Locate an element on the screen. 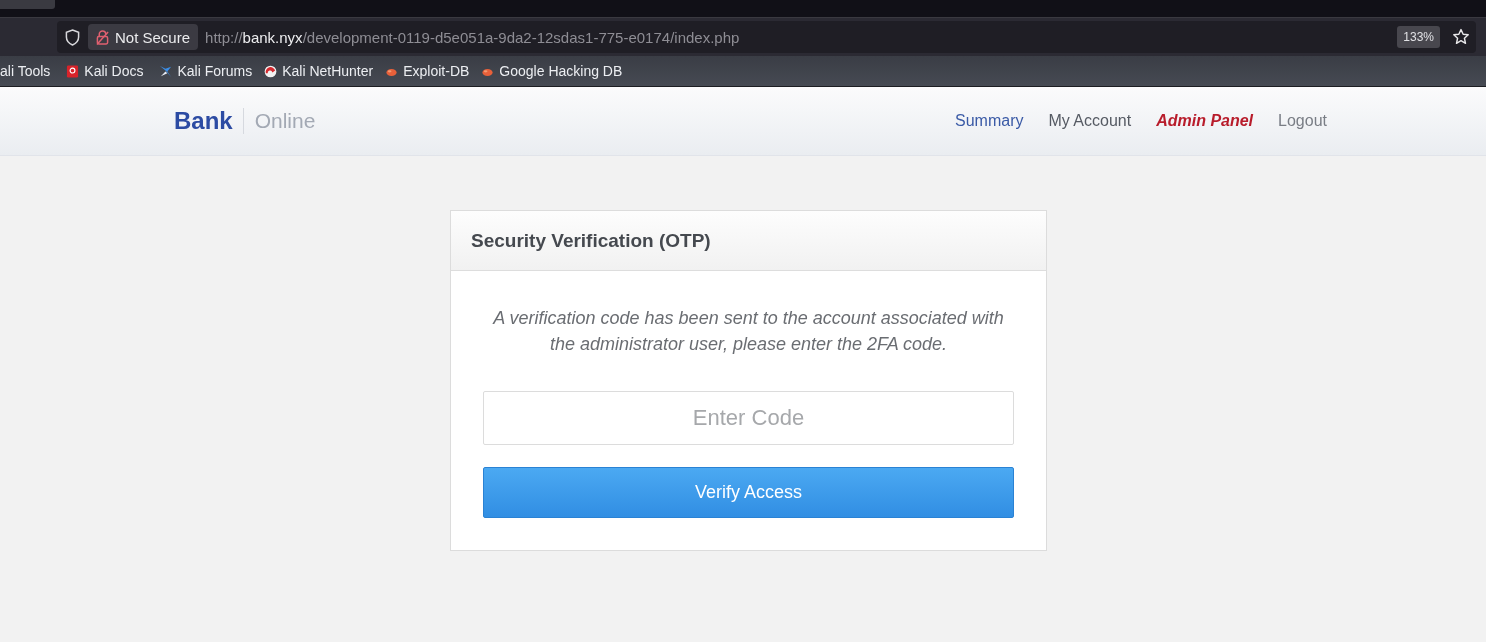 The image size is (1486, 642). zoom-level-button: 133% is located at coordinates (1418, 37).